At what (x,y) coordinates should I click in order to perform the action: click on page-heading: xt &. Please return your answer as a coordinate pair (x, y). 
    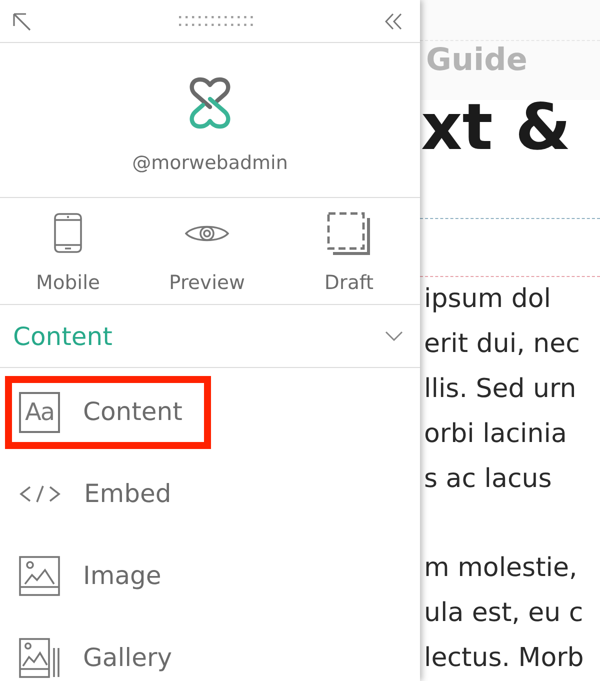
    Looking at the image, I should click on (496, 128).